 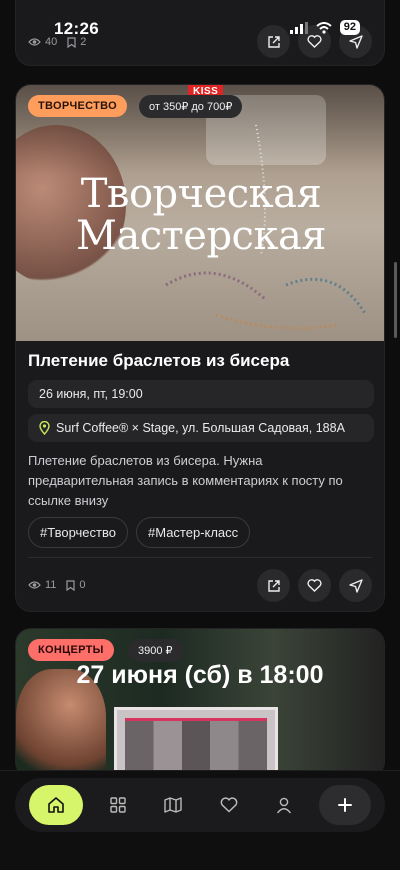 I want to click on wifi-icon, so click(x=324, y=27).